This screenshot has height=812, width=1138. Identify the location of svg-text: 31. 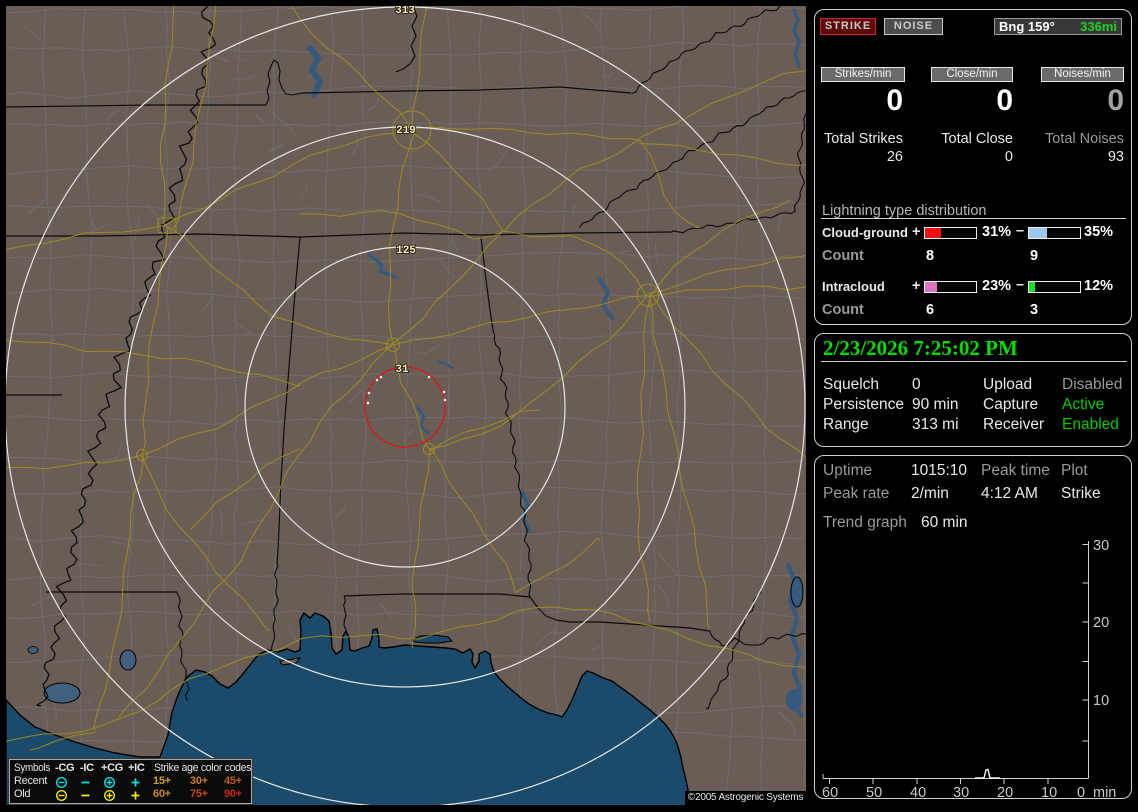
(402, 370).